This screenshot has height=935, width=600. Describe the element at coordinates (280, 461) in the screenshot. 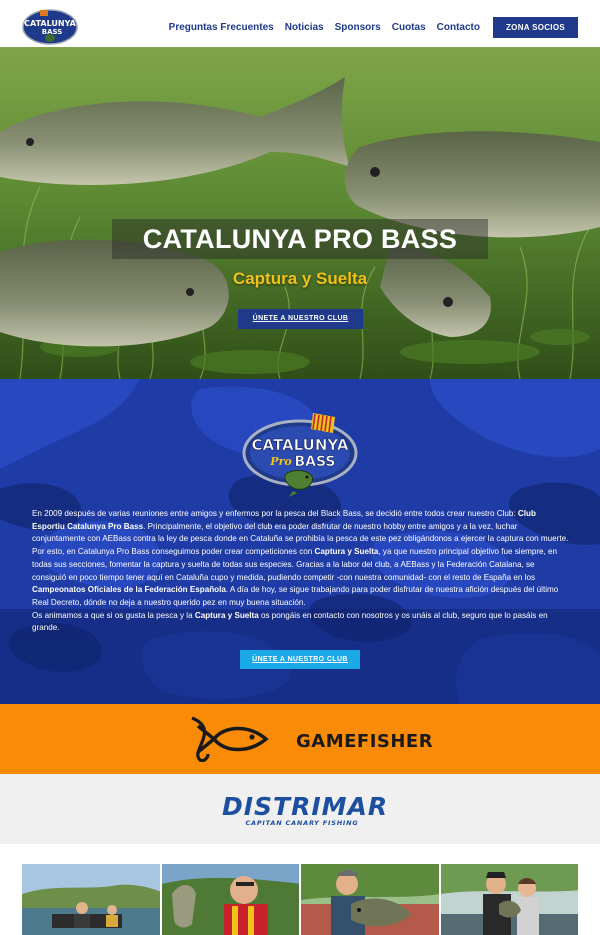

I see `svg-text: Pro` at that location.